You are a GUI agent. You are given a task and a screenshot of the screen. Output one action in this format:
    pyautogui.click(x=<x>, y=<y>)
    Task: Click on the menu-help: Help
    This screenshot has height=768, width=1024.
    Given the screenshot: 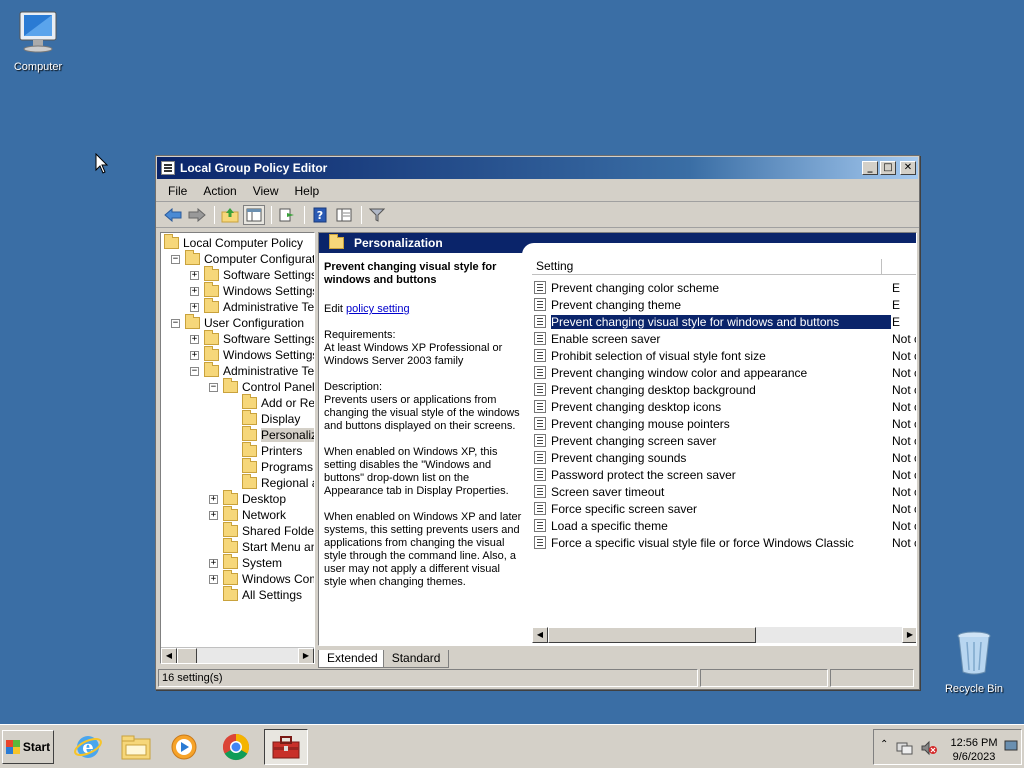 What is the action you would take?
    pyautogui.click(x=307, y=191)
    